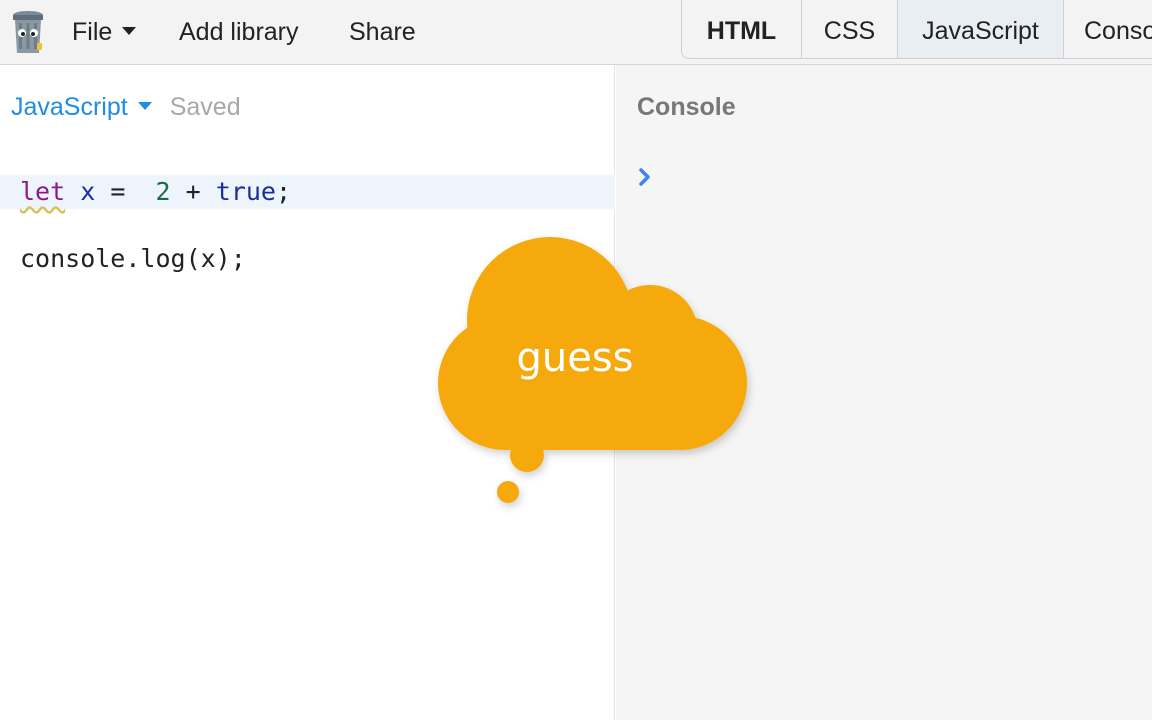  What do you see at coordinates (193, 191) in the screenshot?
I see `operator-plus: +` at bounding box center [193, 191].